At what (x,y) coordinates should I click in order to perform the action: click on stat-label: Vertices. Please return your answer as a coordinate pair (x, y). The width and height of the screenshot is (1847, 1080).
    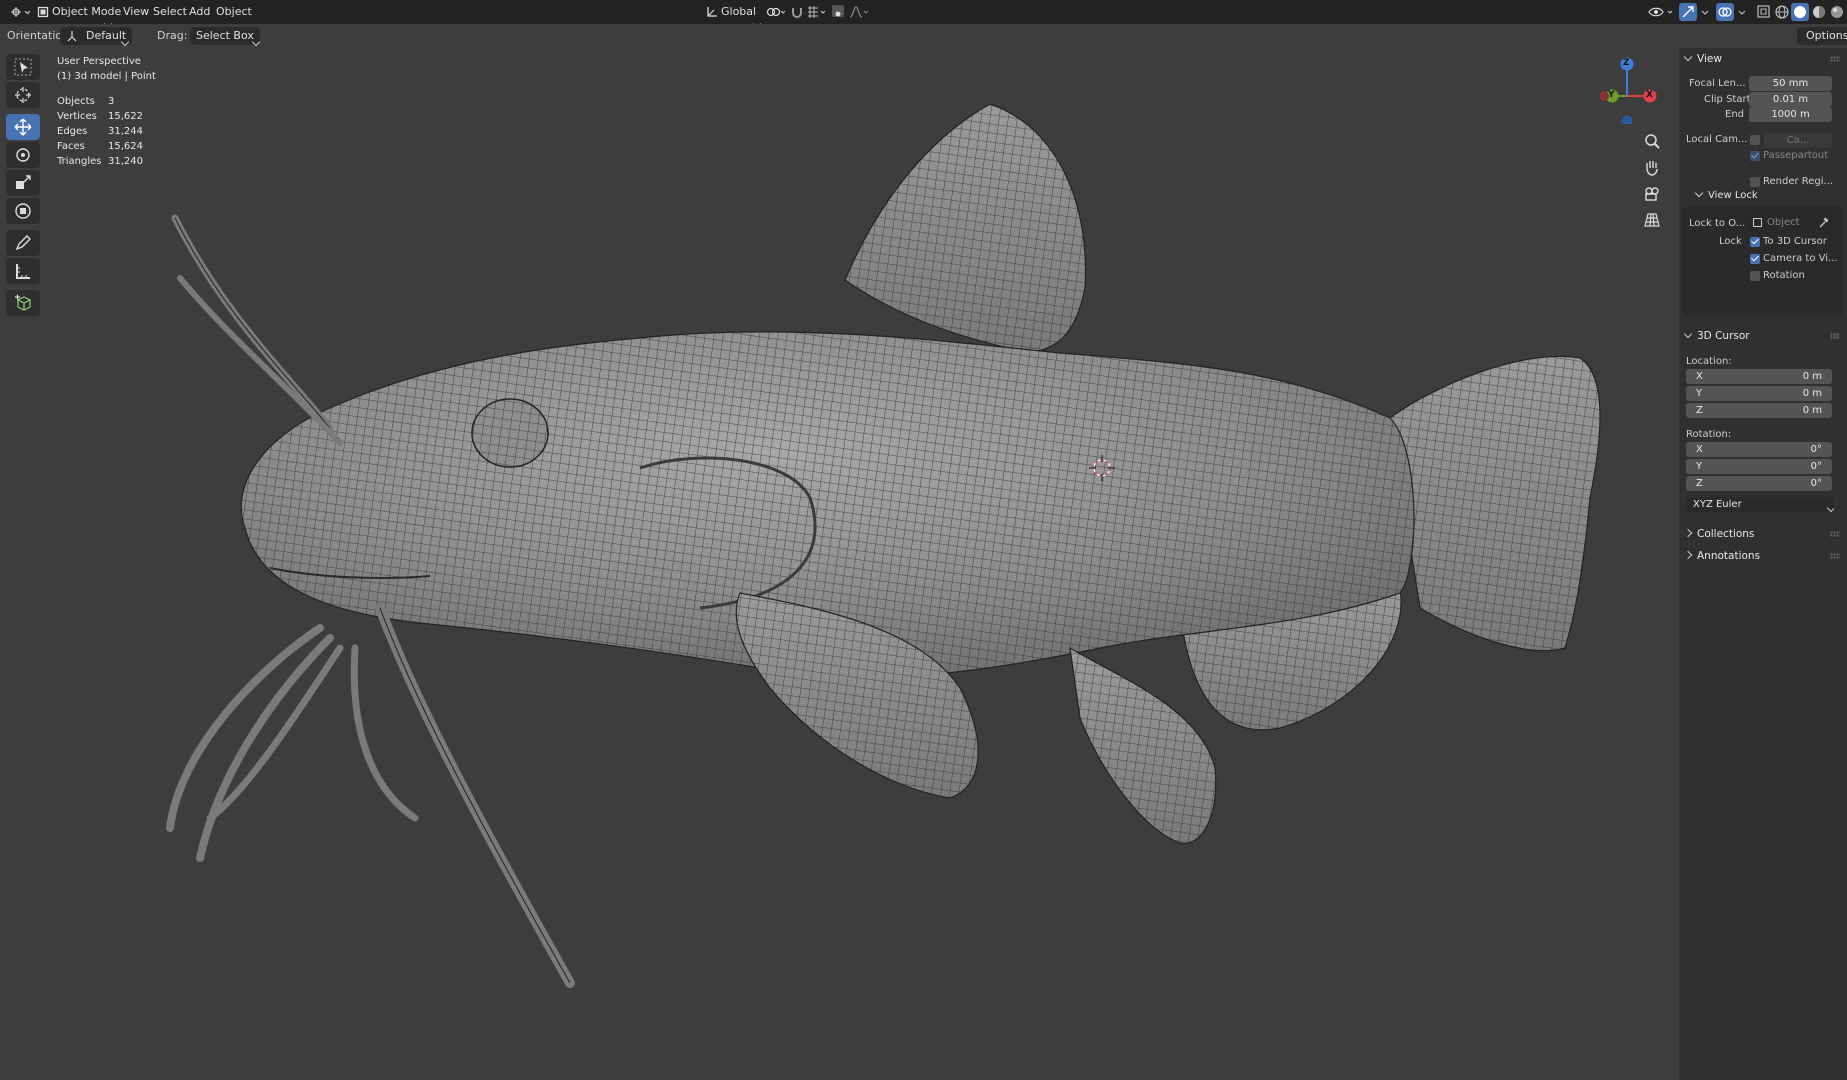
    Looking at the image, I should click on (77, 116).